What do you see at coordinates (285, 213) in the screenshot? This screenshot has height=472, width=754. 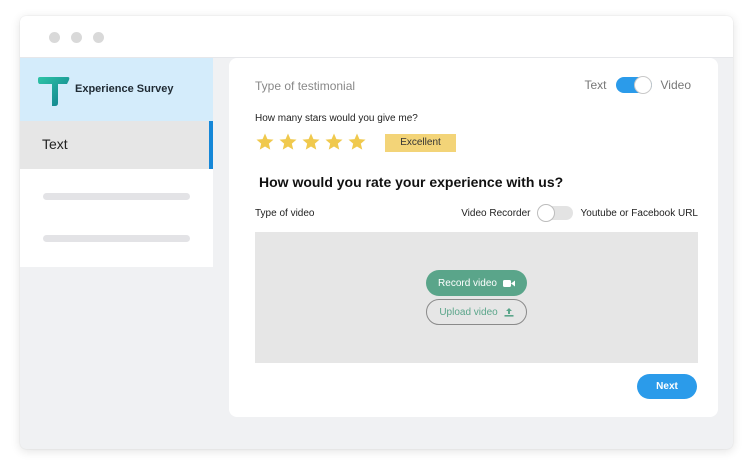 I see `video-type-label: Type of video` at bounding box center [285, 213].